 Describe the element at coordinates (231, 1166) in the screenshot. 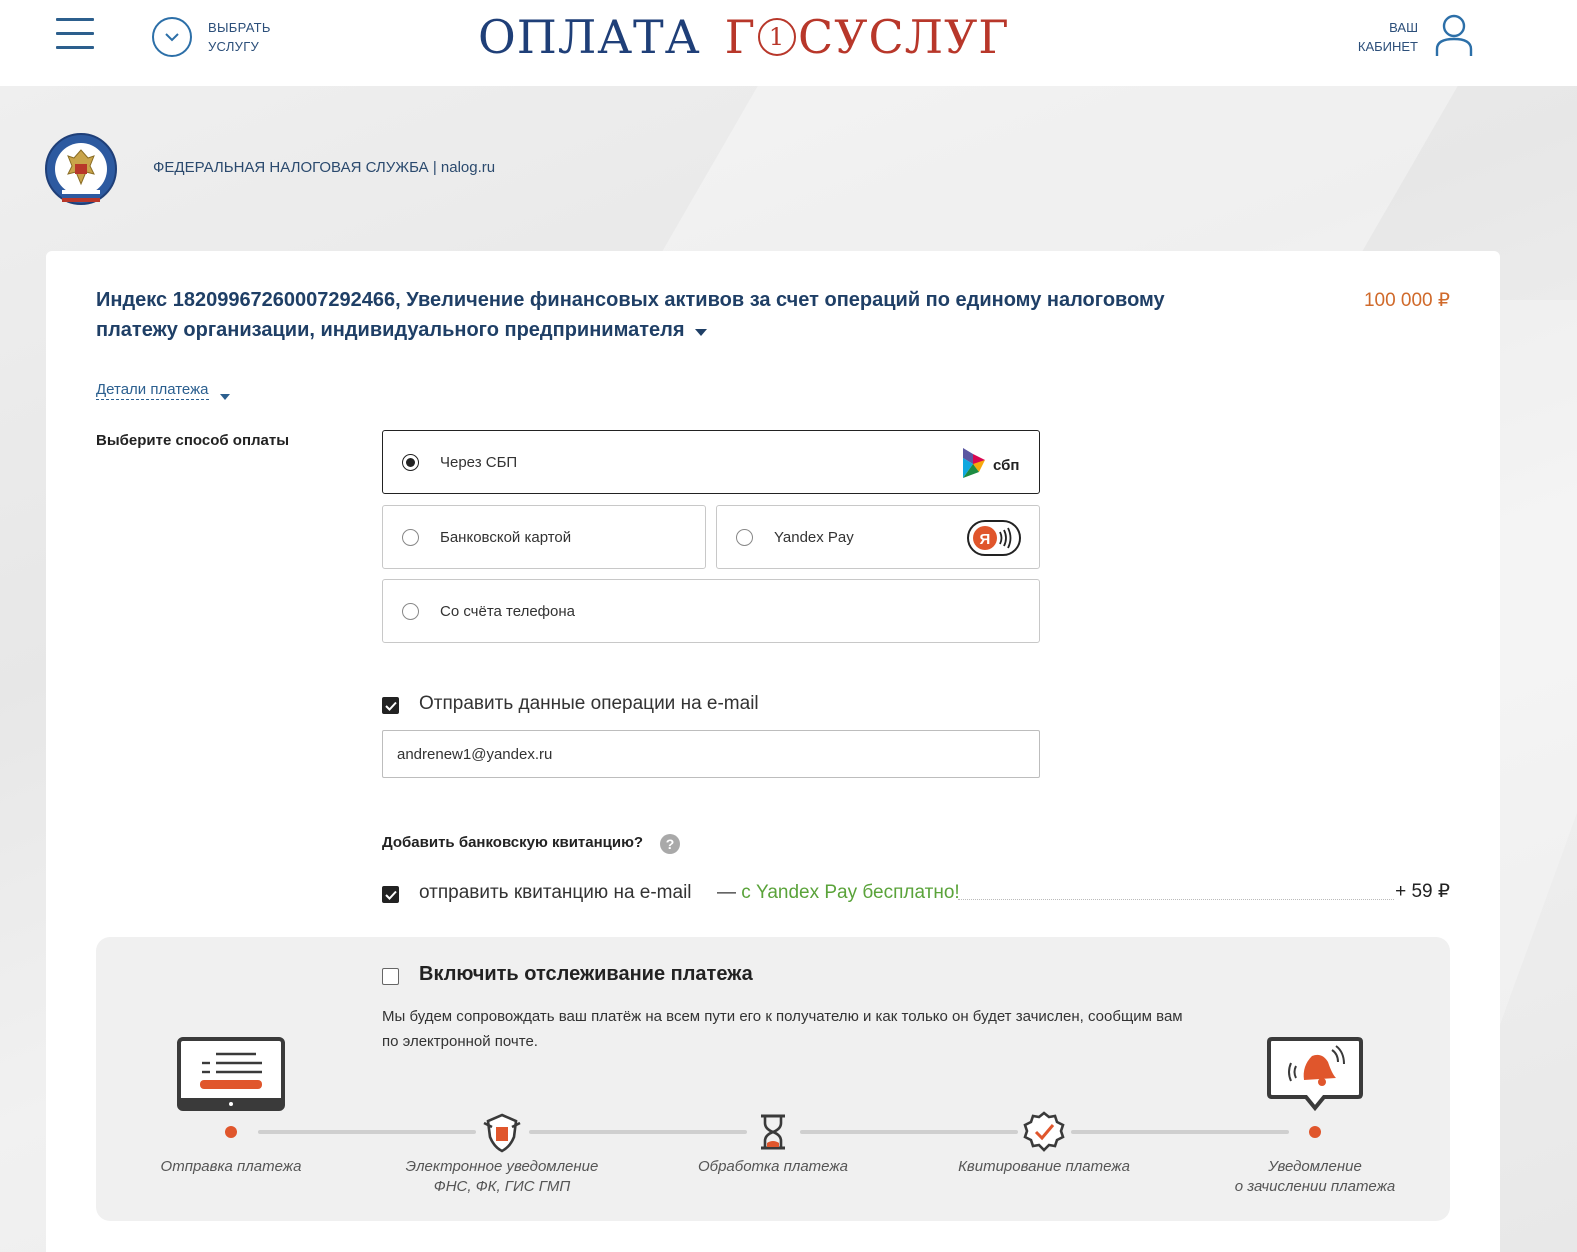

I see `step-label-send: Отправка платежа` at that location.